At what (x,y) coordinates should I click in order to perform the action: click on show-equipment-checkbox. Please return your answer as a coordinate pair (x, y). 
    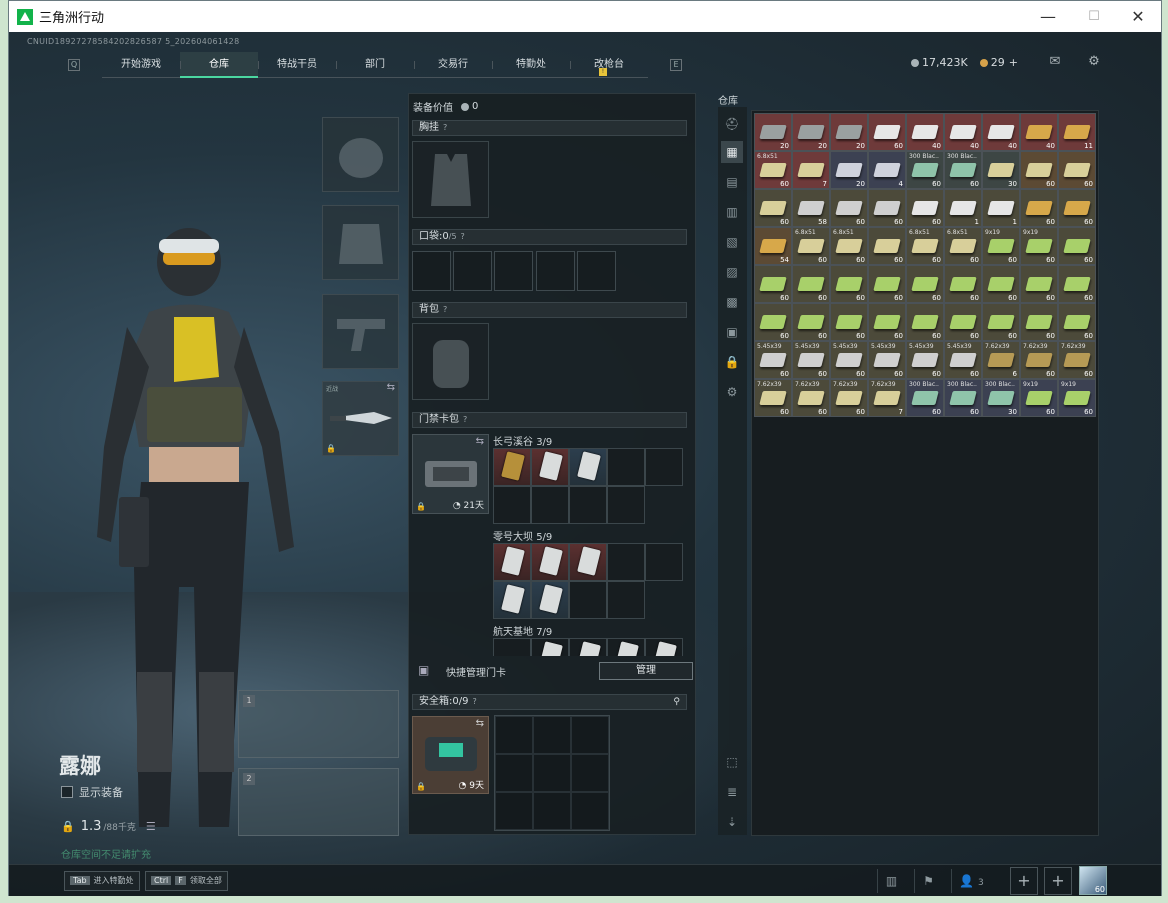
    Looking at the image, I should click on (67, 792).